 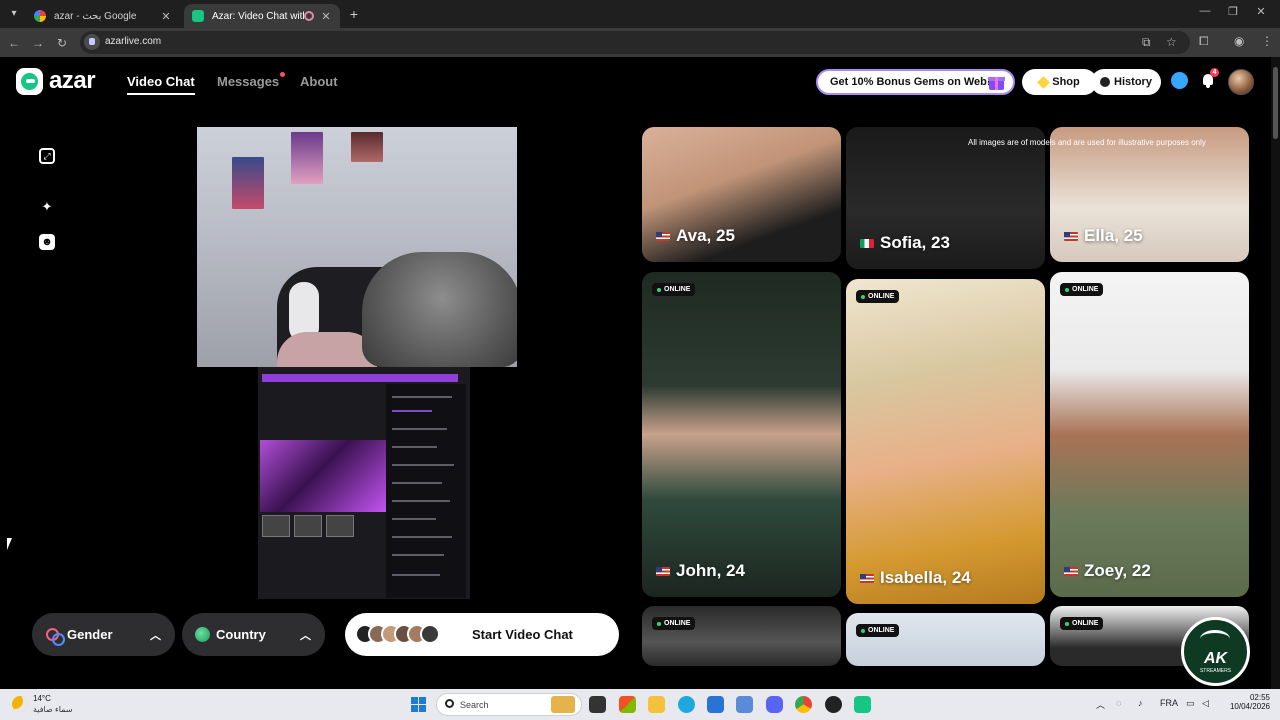 What do you see at coordinates (14, 43) in the screenshot?
I see `back-icon: ←` at bounding box center [14, 43].